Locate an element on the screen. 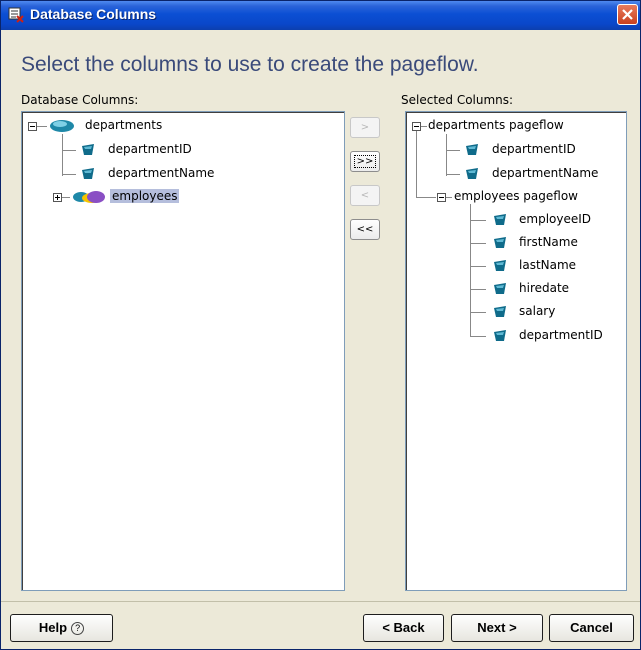  close-button is located at coordinates (627, 14).